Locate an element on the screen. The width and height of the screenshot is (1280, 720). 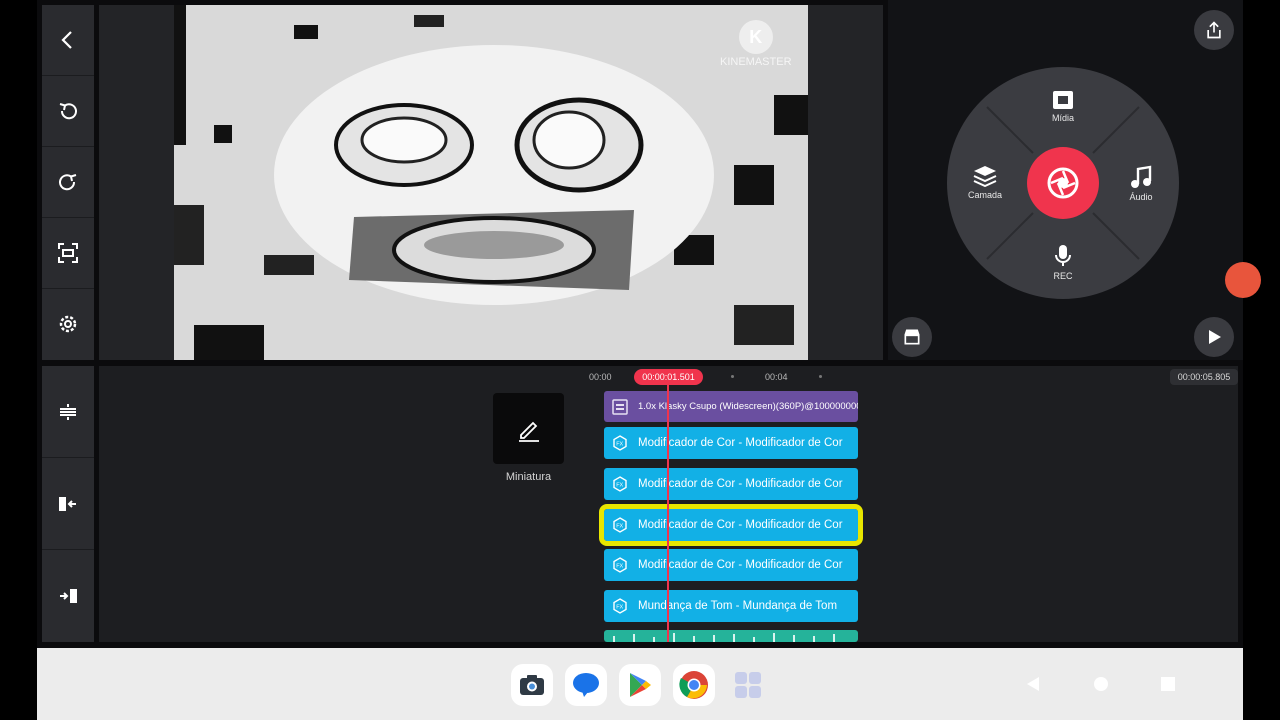
media-button: Mídia is located at coordinates (1063, 106).